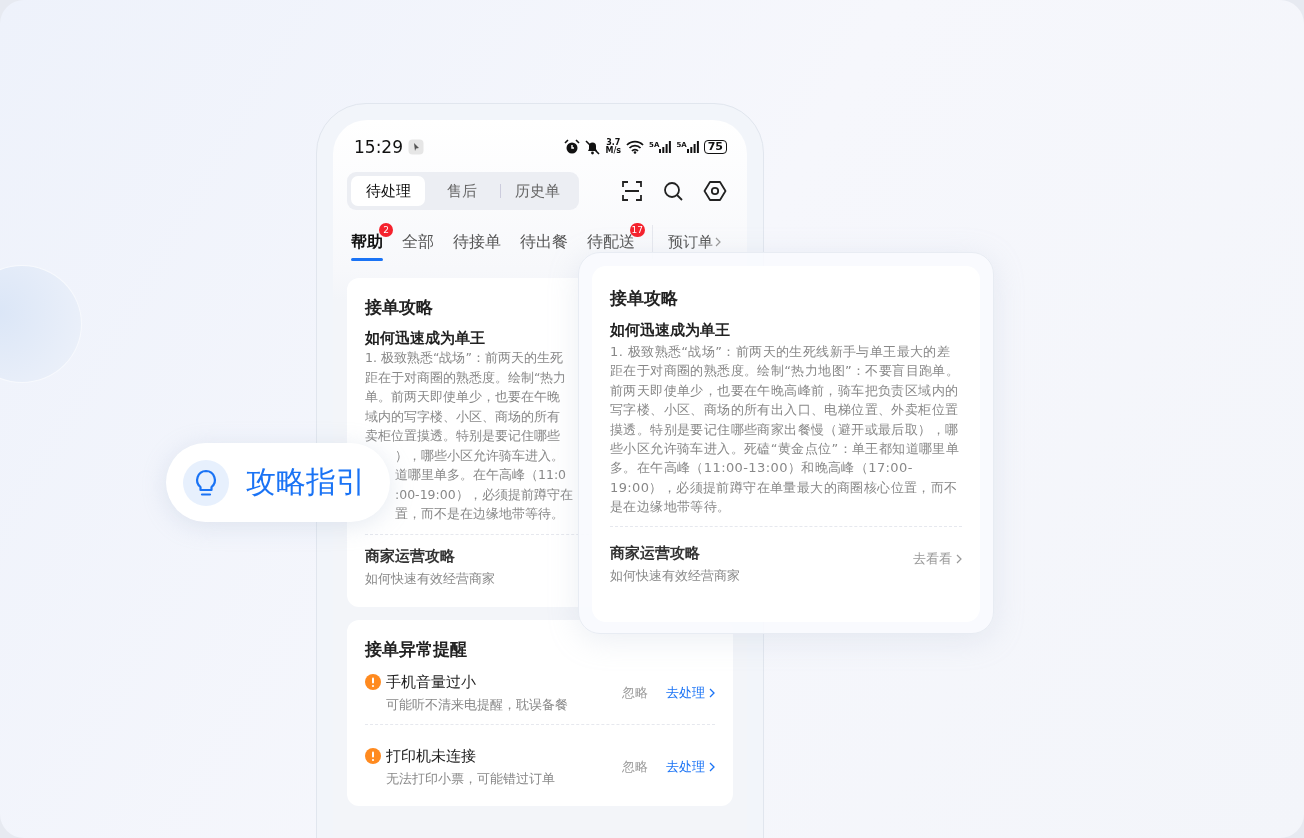 This screenshot has height=838, width=1304. What do you see at coordinates (416, 649) in the screenshot?
I see `card-title: 接单异常提醒` at bounding box center [416, 649].